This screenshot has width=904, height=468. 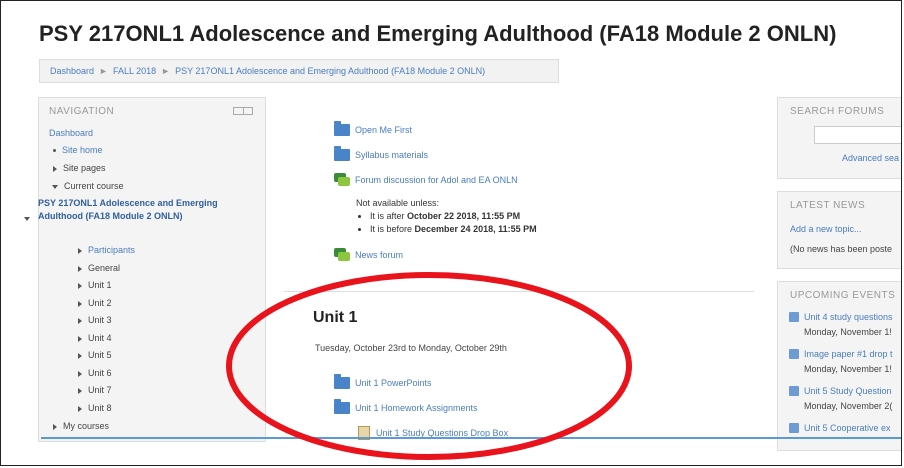 What do you see at coordinates (243, 111) in the screenshot?
I see `dock-block-icon` at bounding box center [243, 111].